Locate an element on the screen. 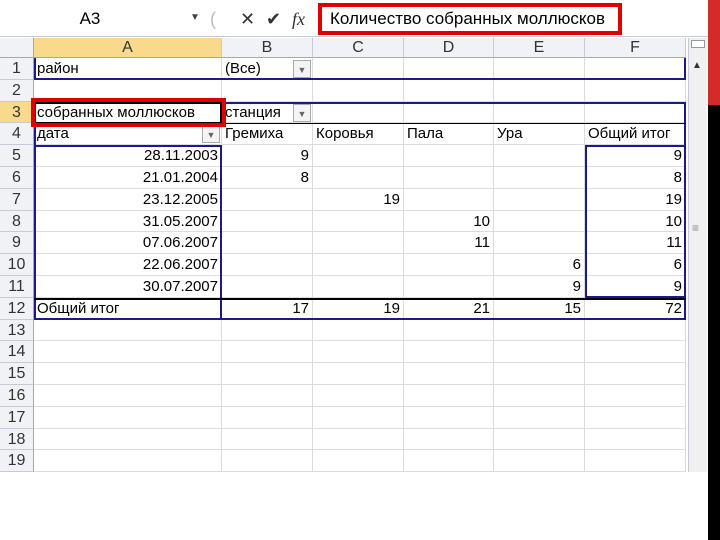 Image resolution: width=720 pixels, height=540 pixels. column-header-A: A is located at coordinates (128, 48).